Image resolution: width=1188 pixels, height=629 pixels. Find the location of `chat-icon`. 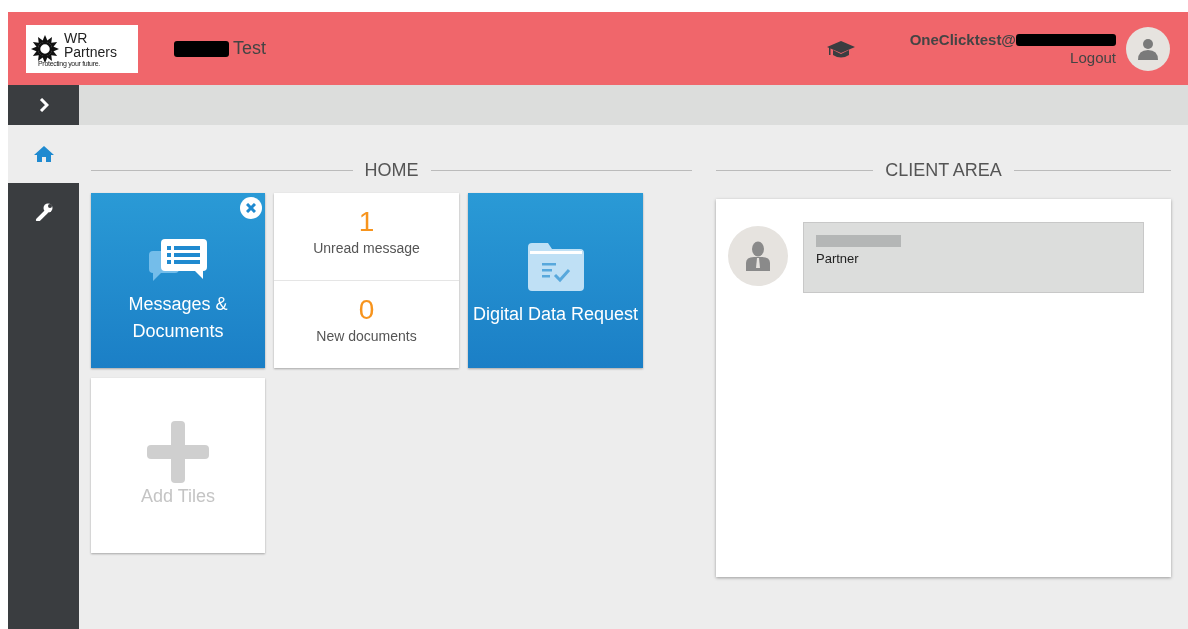

chat-icon is located at coordinates (178, 259).